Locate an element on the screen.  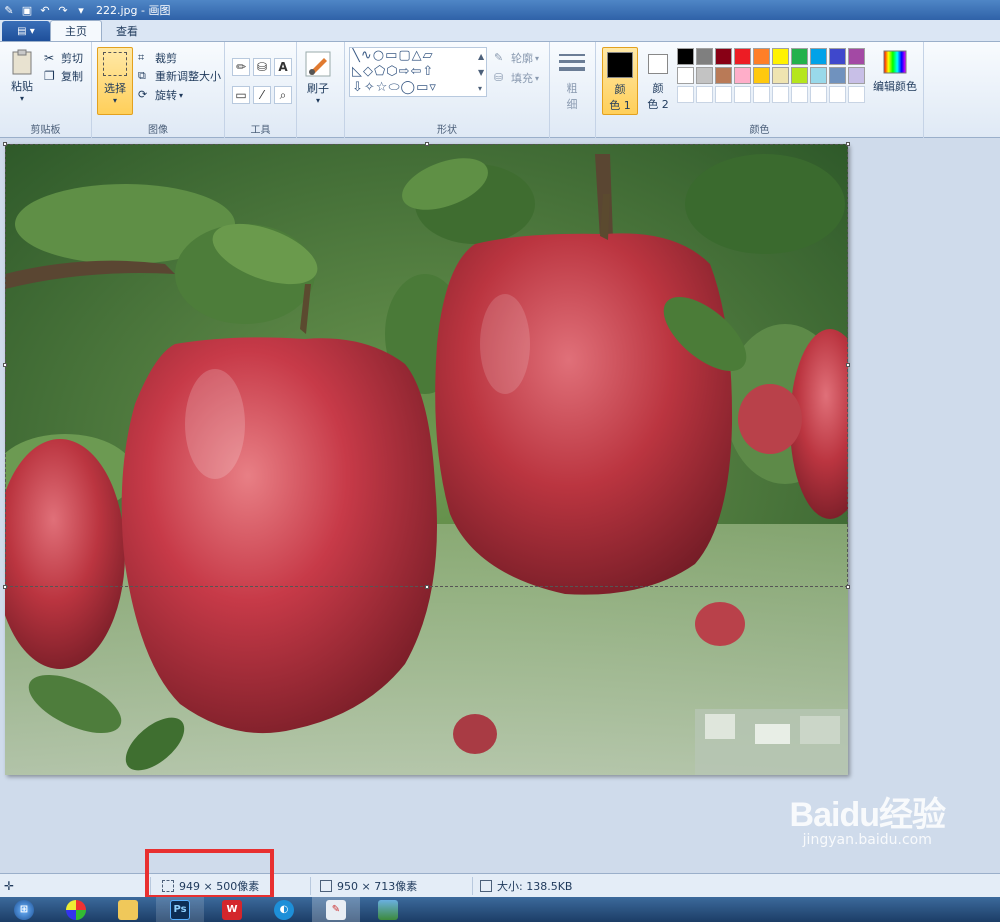
brushes-button: 刷子 ▾ is located at coordinates (318, 77).